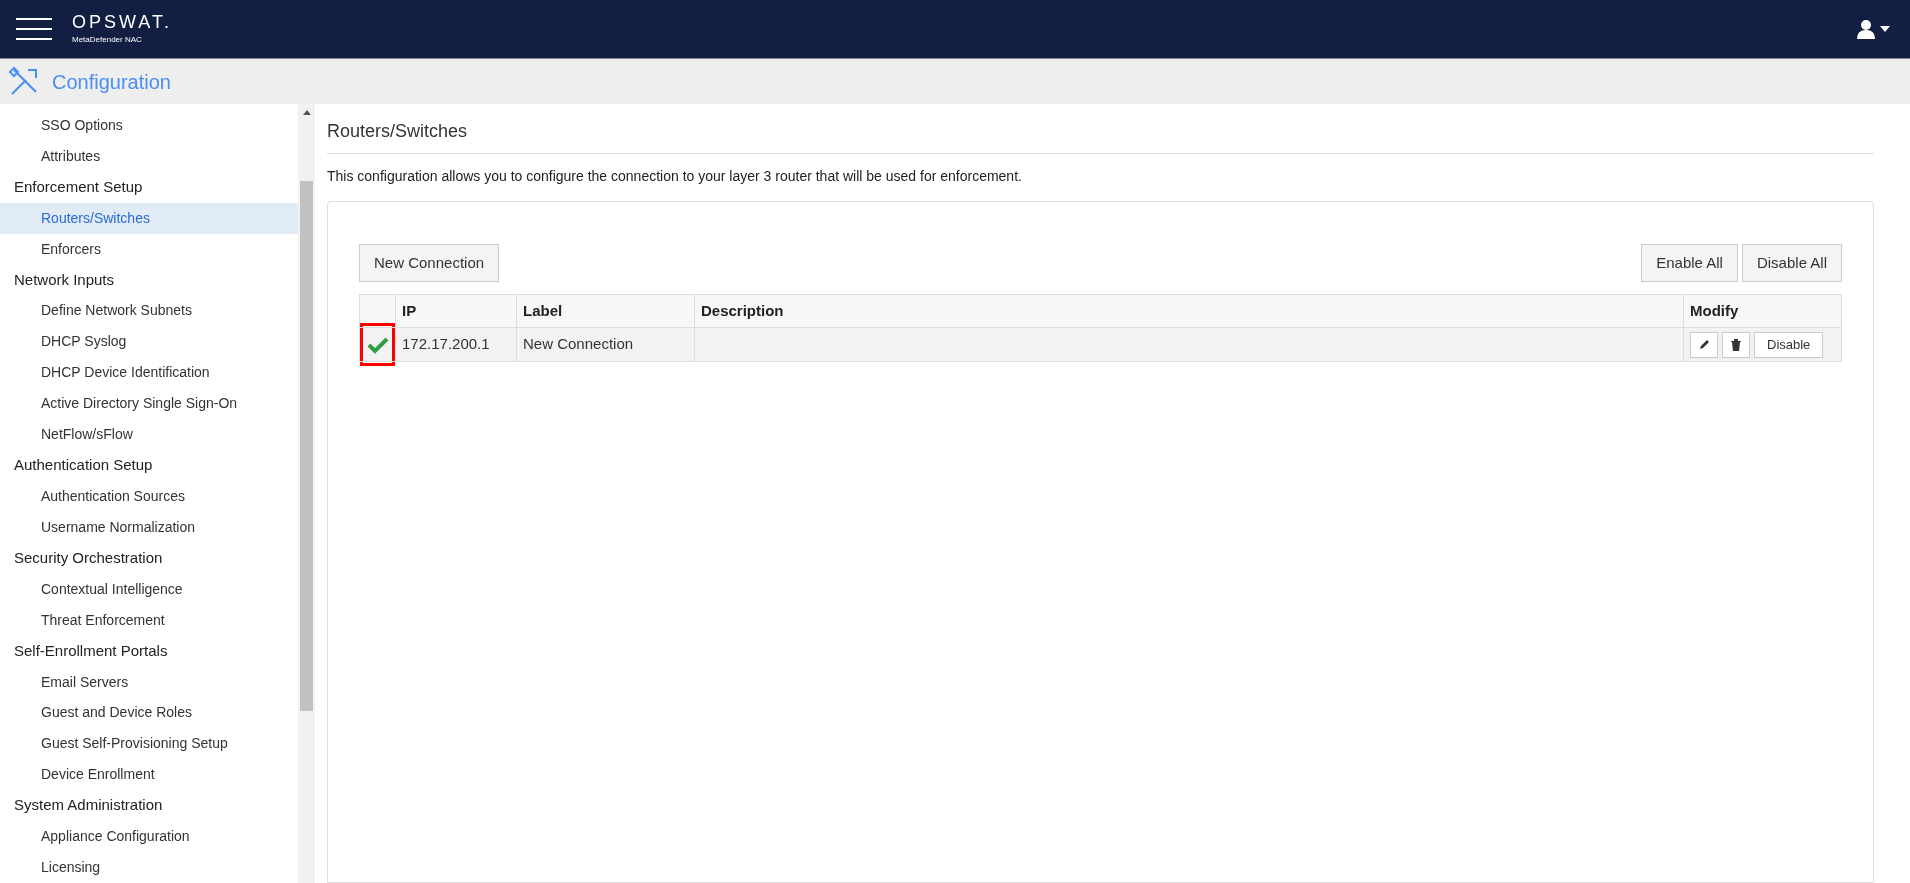 The image size is (1910, 883). What do you see at coordinates (1866, 29) in the screenshot?
I see `user-icon` at bounding box center [1866, 29].